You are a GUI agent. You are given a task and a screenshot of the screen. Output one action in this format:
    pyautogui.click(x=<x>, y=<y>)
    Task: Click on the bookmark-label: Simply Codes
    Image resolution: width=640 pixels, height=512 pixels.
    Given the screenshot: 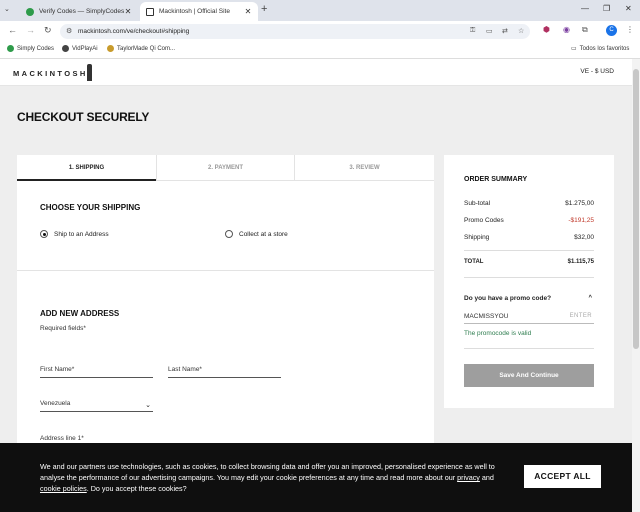 What is the action you would take?
    pyautogui.click(x=36, y=48)
    